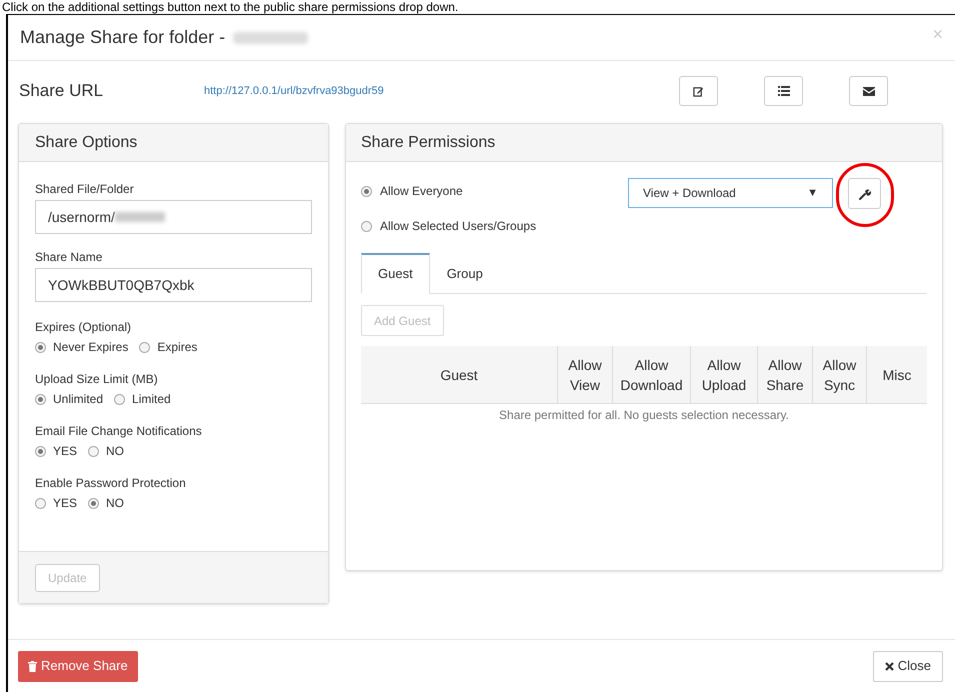  Describe the element at coordinates (839, 374) in the screenshot. I see `column-header: Allow Sync` at that location.